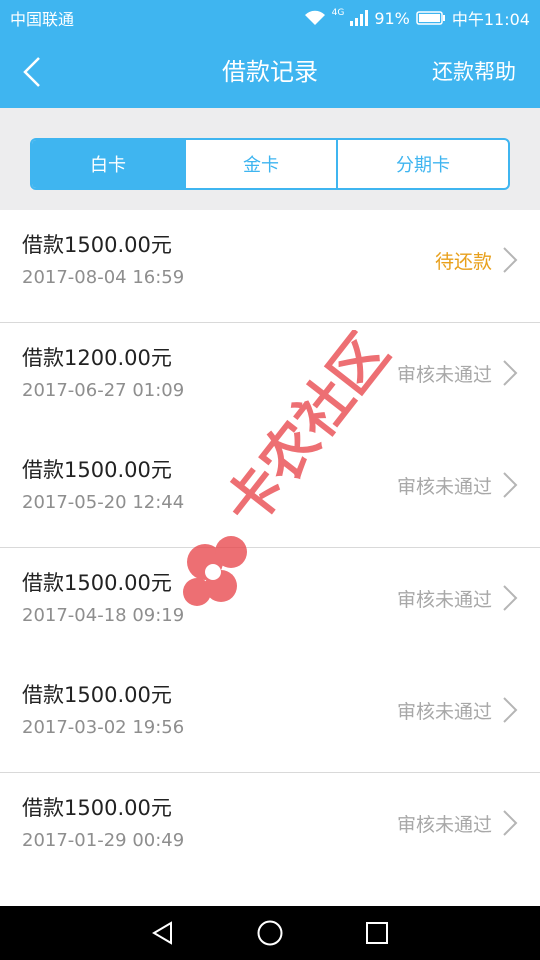 The height and width of the screenshot is (960, 540). I want to click on battery-icon, so click(431, 18).